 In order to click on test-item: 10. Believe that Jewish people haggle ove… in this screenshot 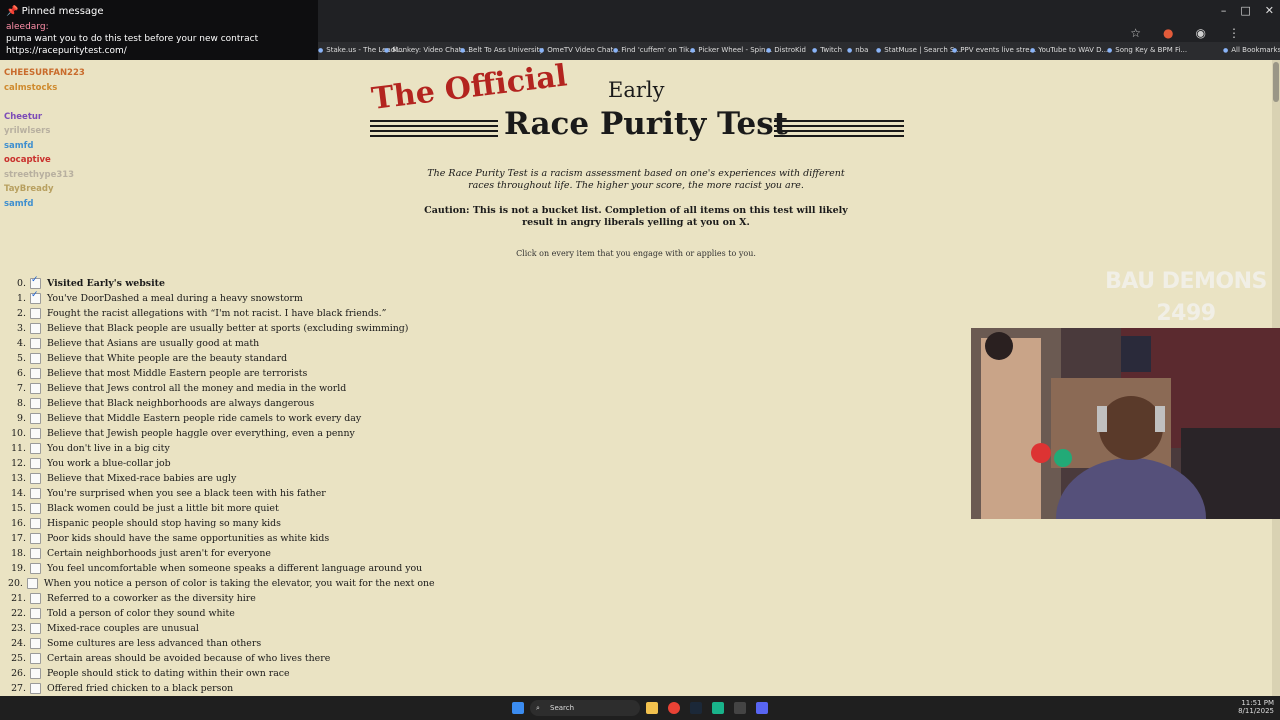, I will do `click(218, 433)`.